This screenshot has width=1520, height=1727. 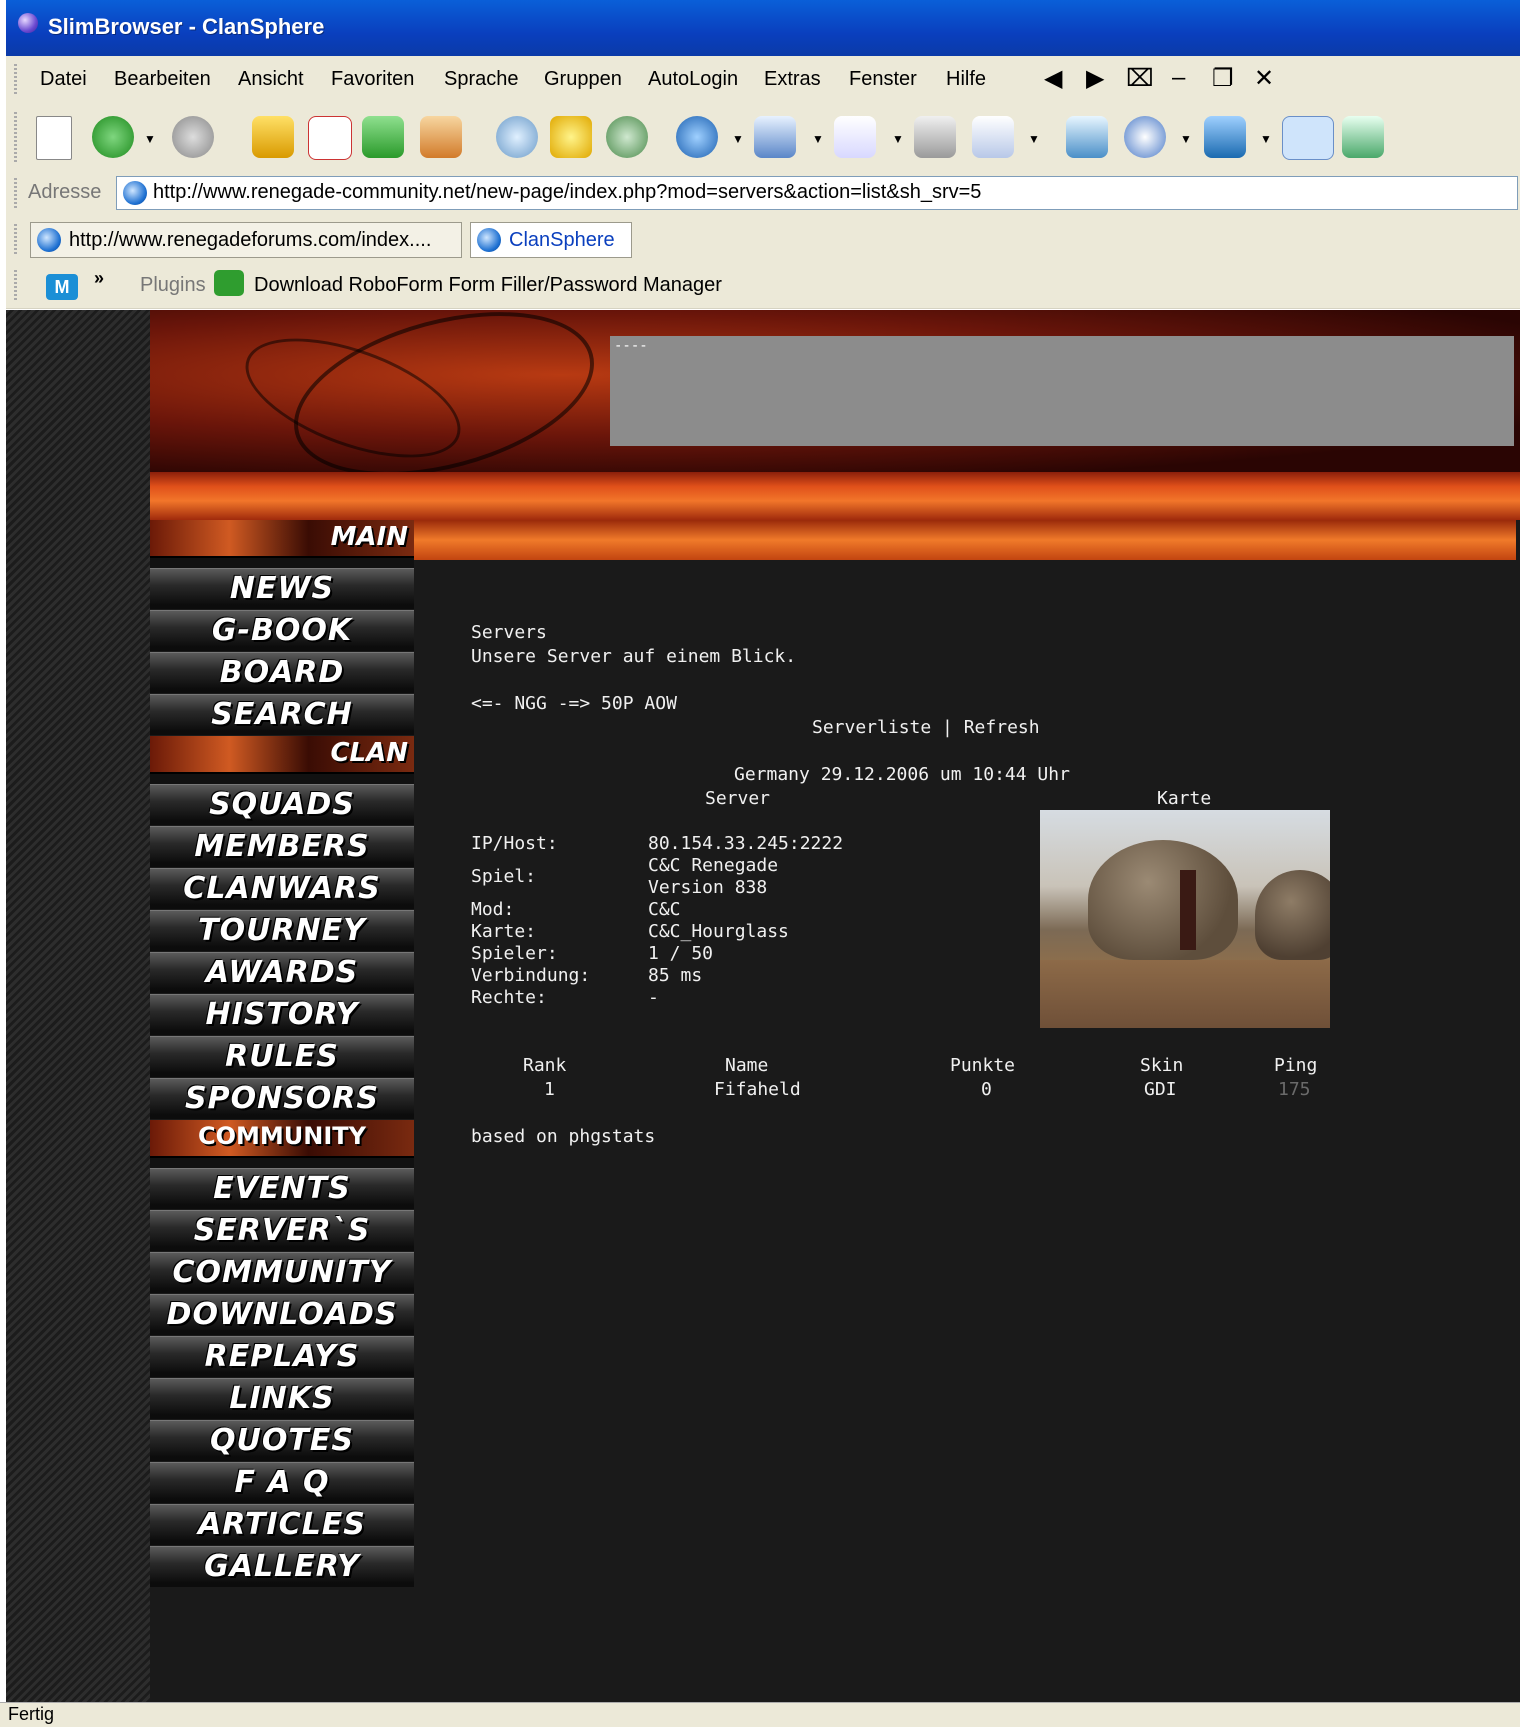 What do you see at coordinates (1292, 915) in the screenshot?
I see `map-rock` at bounding box center [1292, 915].